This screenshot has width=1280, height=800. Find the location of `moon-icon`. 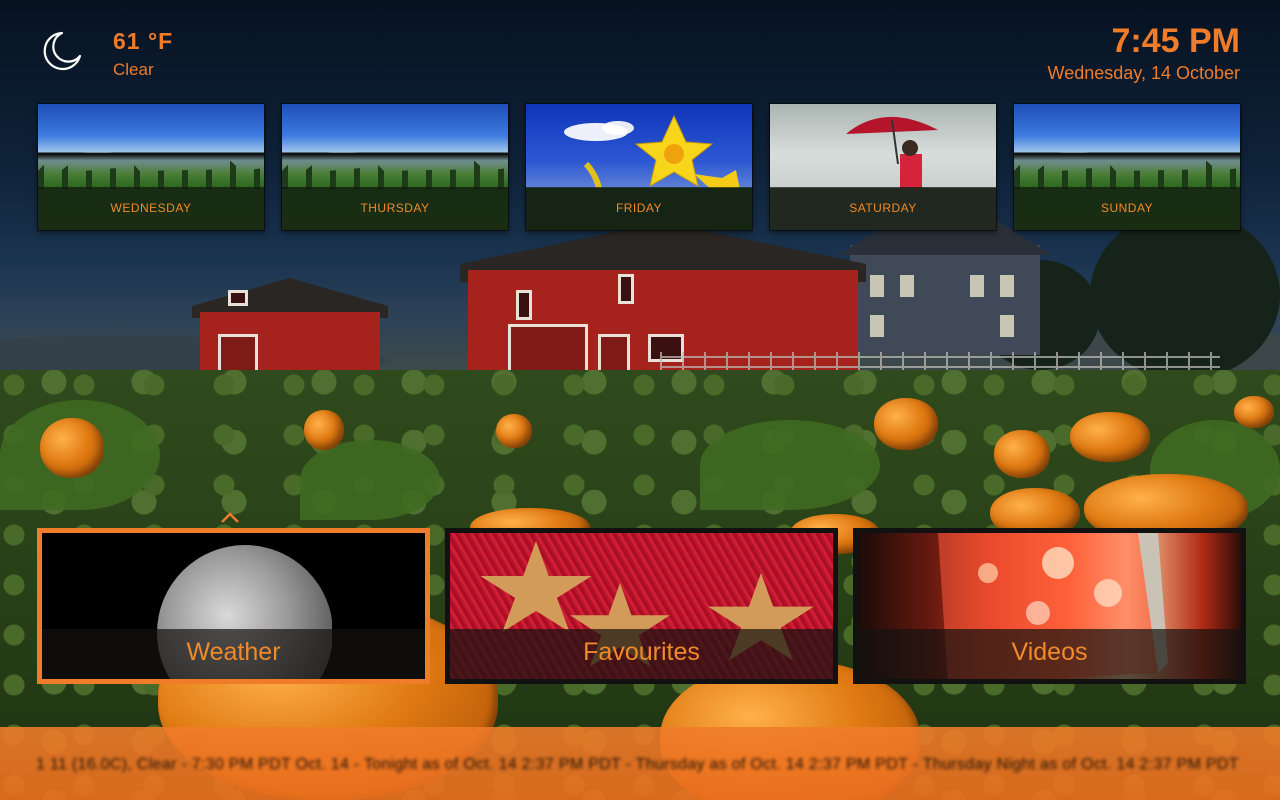

moon-icon is located at coordinates (62, 51).